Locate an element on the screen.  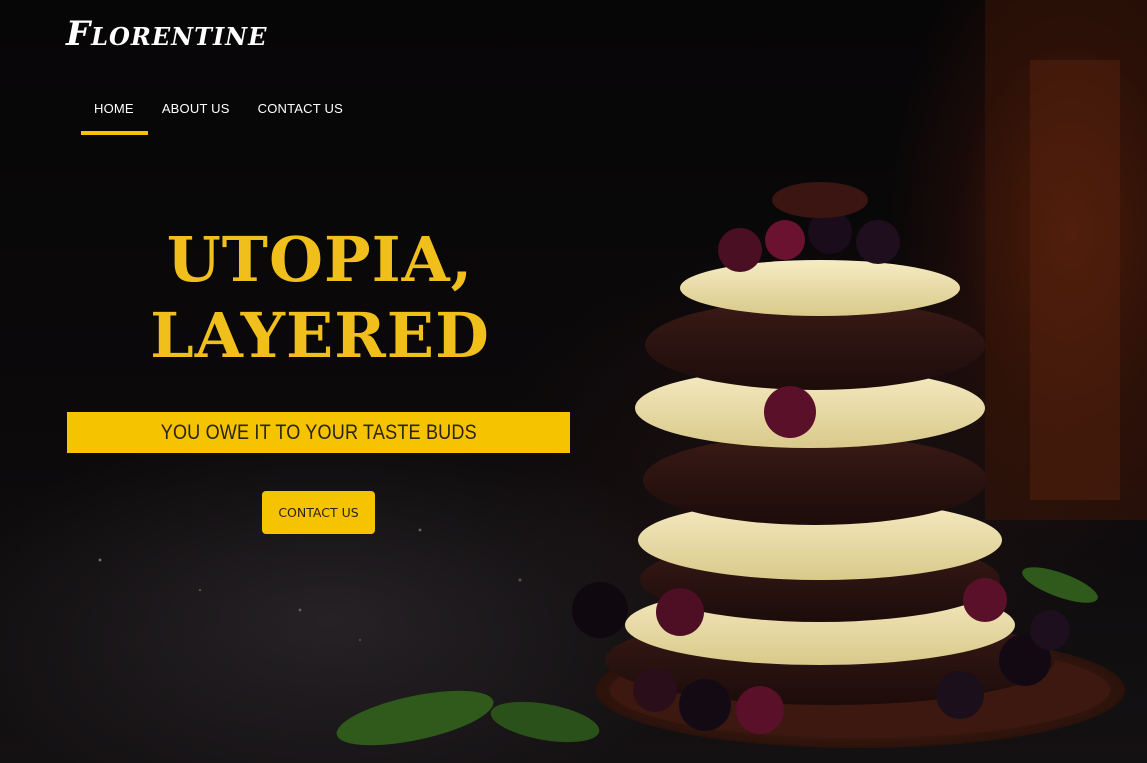
brand-logo: Florentine is located at coordinates (166, 34).